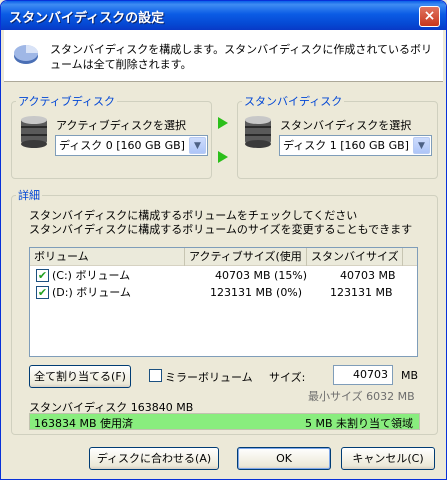  Describe the element at coordinates (126, 145) in the screenshot. I see `active-disk-selected-value: ディスク 0 [160 GB GB] (` at that location.